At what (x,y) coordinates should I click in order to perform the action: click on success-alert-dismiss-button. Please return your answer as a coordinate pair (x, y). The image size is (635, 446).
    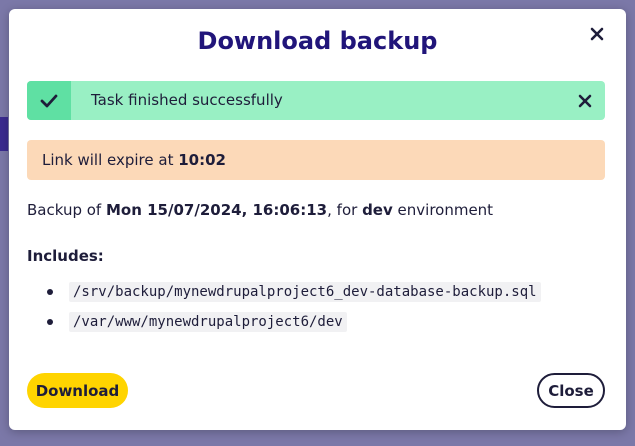
    Looking at the image, I should click on (585, 101).